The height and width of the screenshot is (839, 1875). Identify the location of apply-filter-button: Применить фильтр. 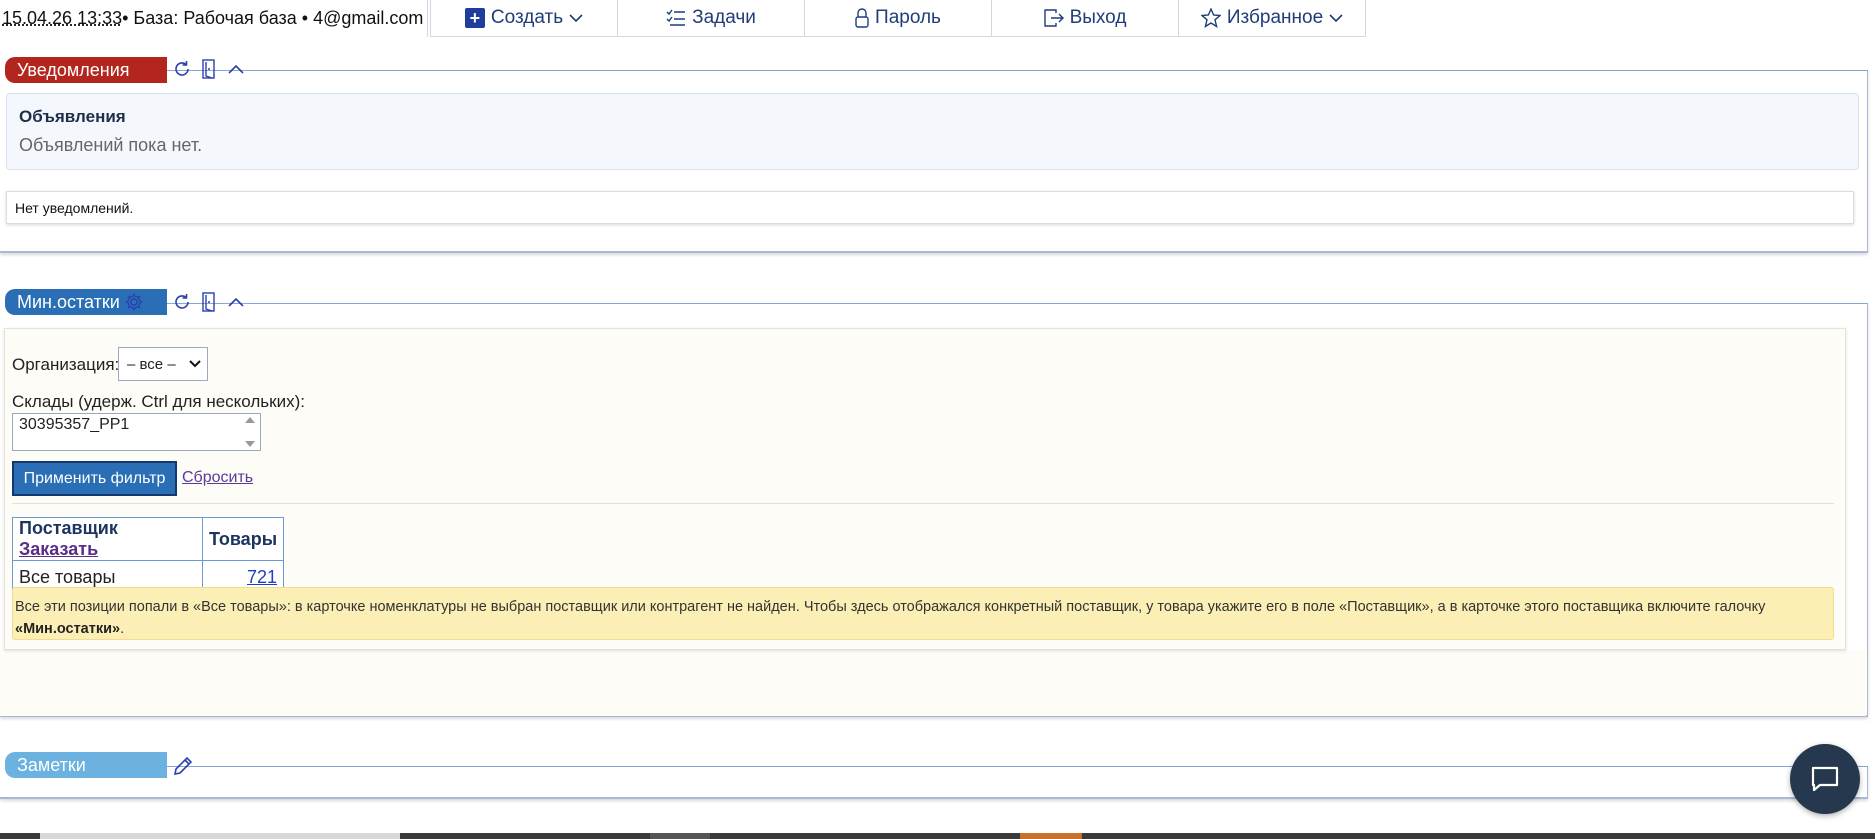
(94, 478).